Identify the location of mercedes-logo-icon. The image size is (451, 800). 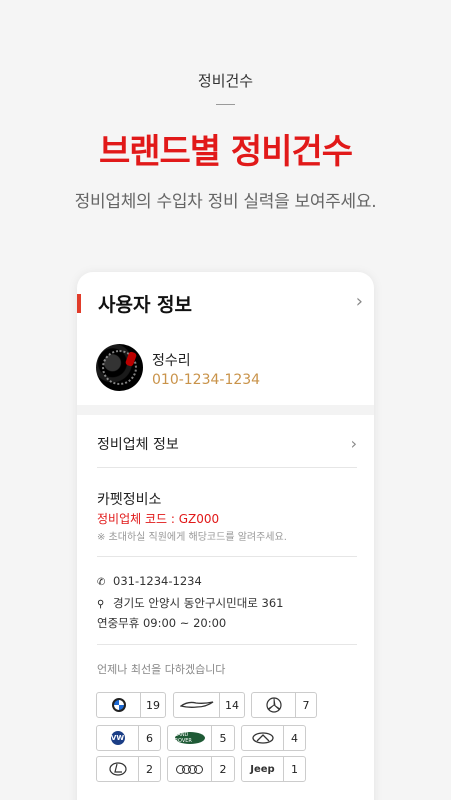
(274, 705).